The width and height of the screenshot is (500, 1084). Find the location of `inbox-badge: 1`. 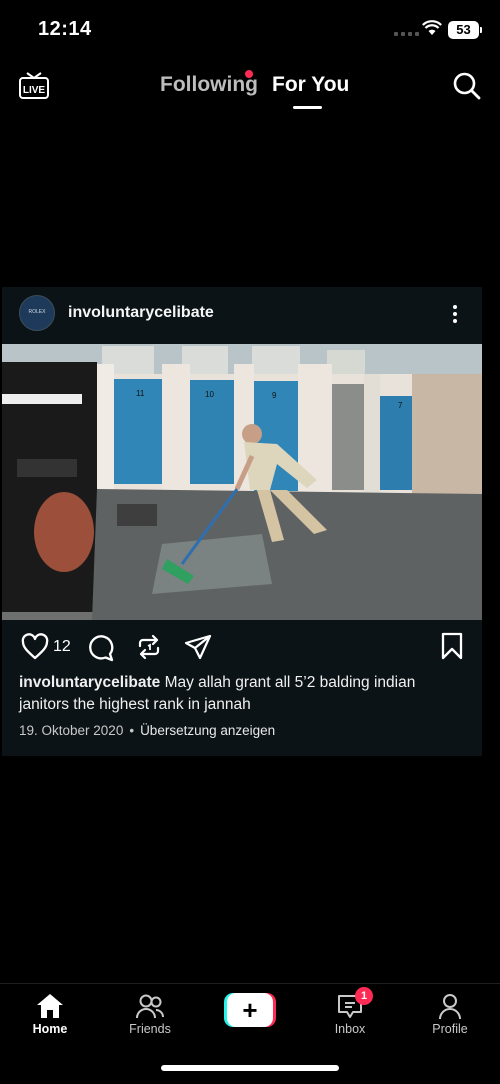

inbox-badge: 1 is located at coordinates (364, 996).